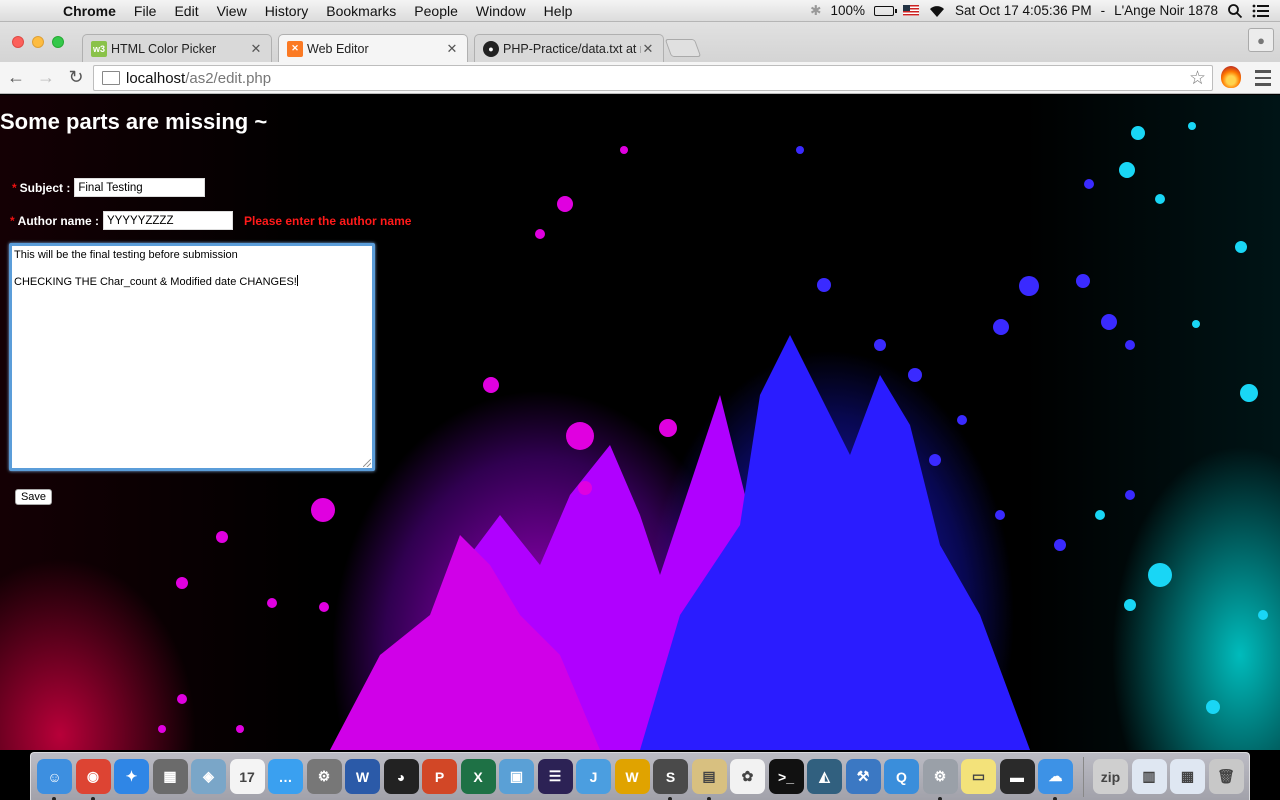 This screenshot has height=800, width=1280. Describe the element at coordinates (1149, 776) in the screenshot. I see `dock-desktop-folder-icon: ▥` at that location.